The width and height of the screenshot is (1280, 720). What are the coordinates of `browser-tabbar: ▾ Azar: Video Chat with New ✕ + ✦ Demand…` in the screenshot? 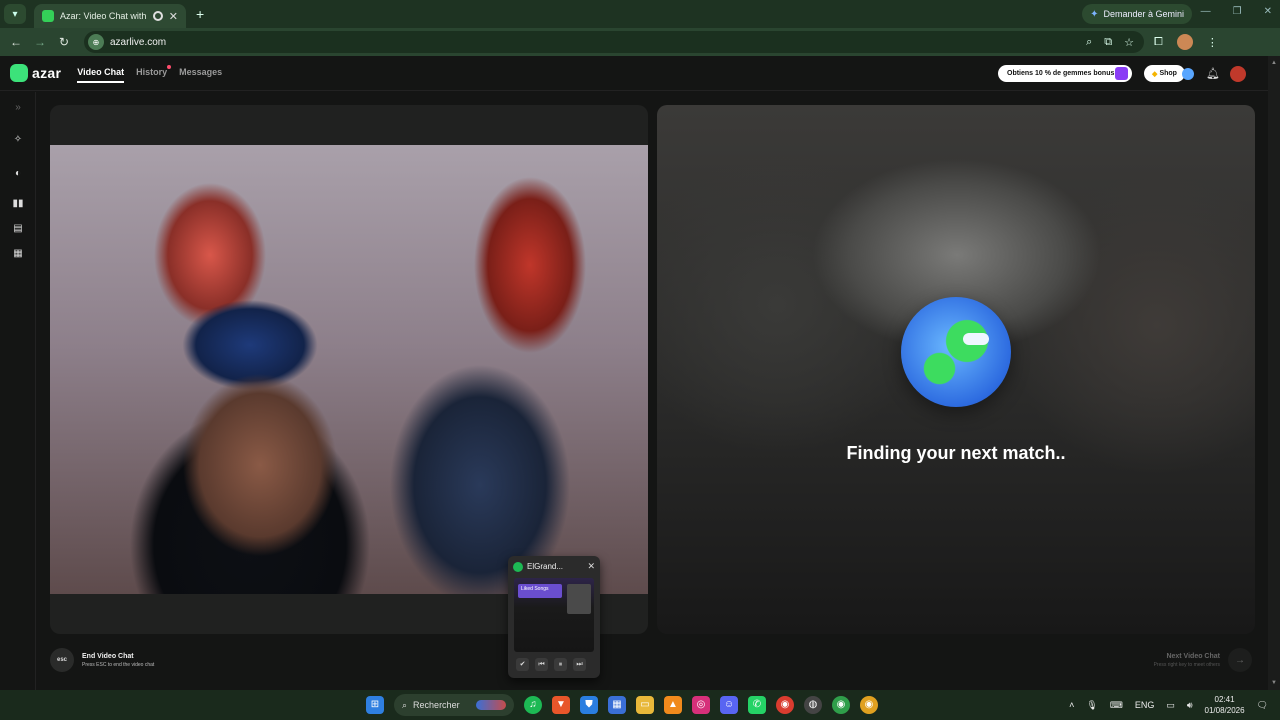 It's located at (640, 14).